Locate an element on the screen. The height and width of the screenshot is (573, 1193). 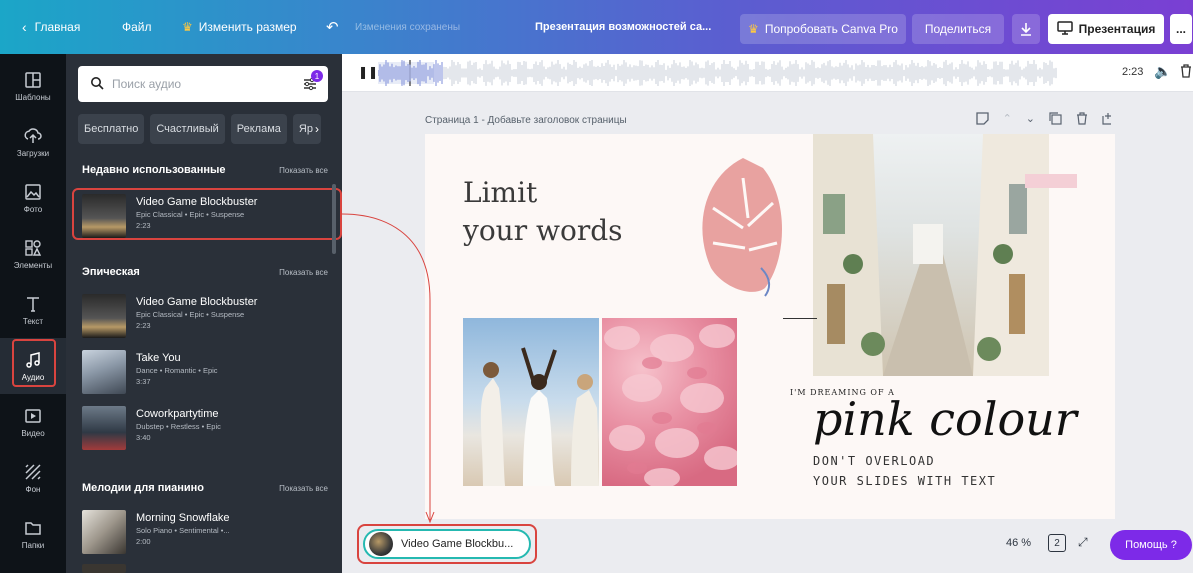
chevron-right-icon: › is located at coordinates (316, 129).